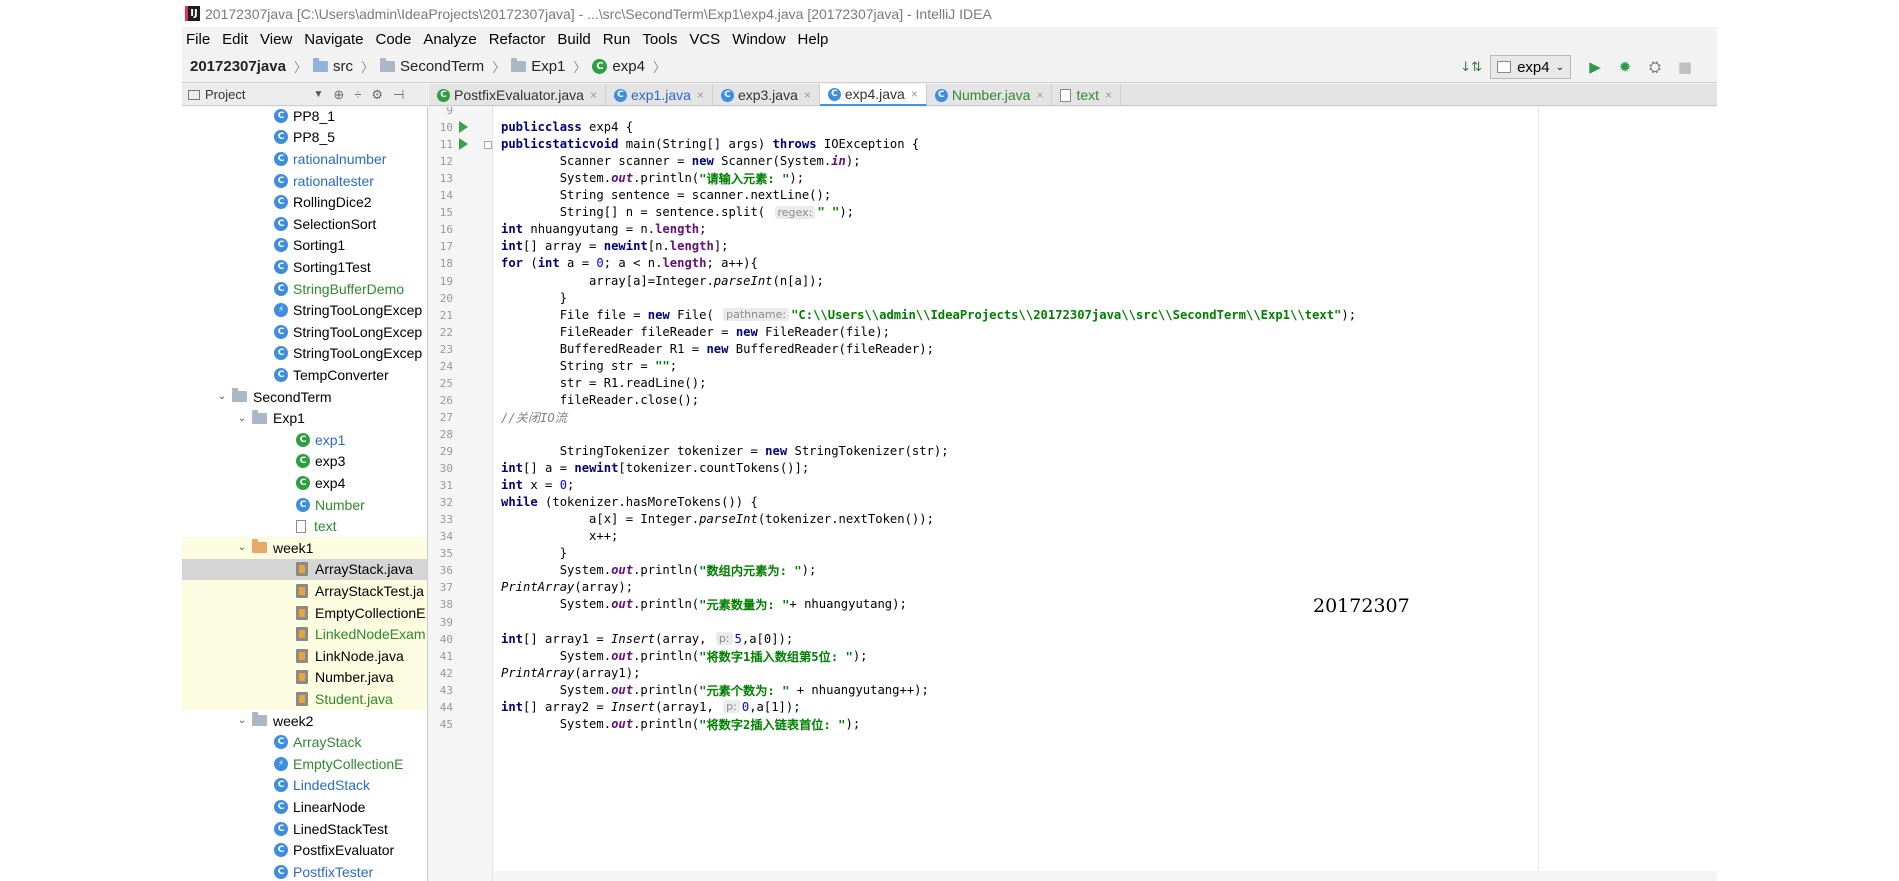 This screenshot has width=1899, height=881. What do you see at coordinates (1685, 67) in the screenshot?
I see `stop-icon: ■` at bounding box center [1685, 67].